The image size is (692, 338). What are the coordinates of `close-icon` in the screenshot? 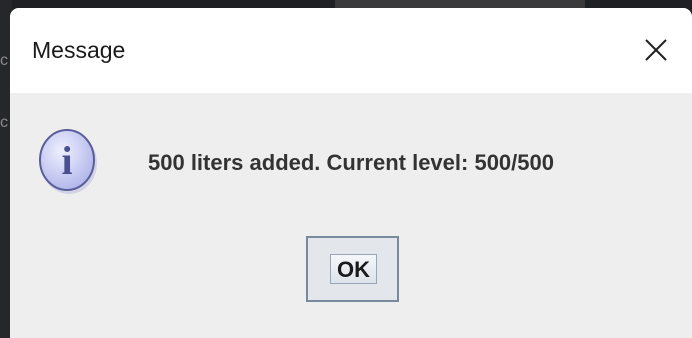 It's located at (656, 50).